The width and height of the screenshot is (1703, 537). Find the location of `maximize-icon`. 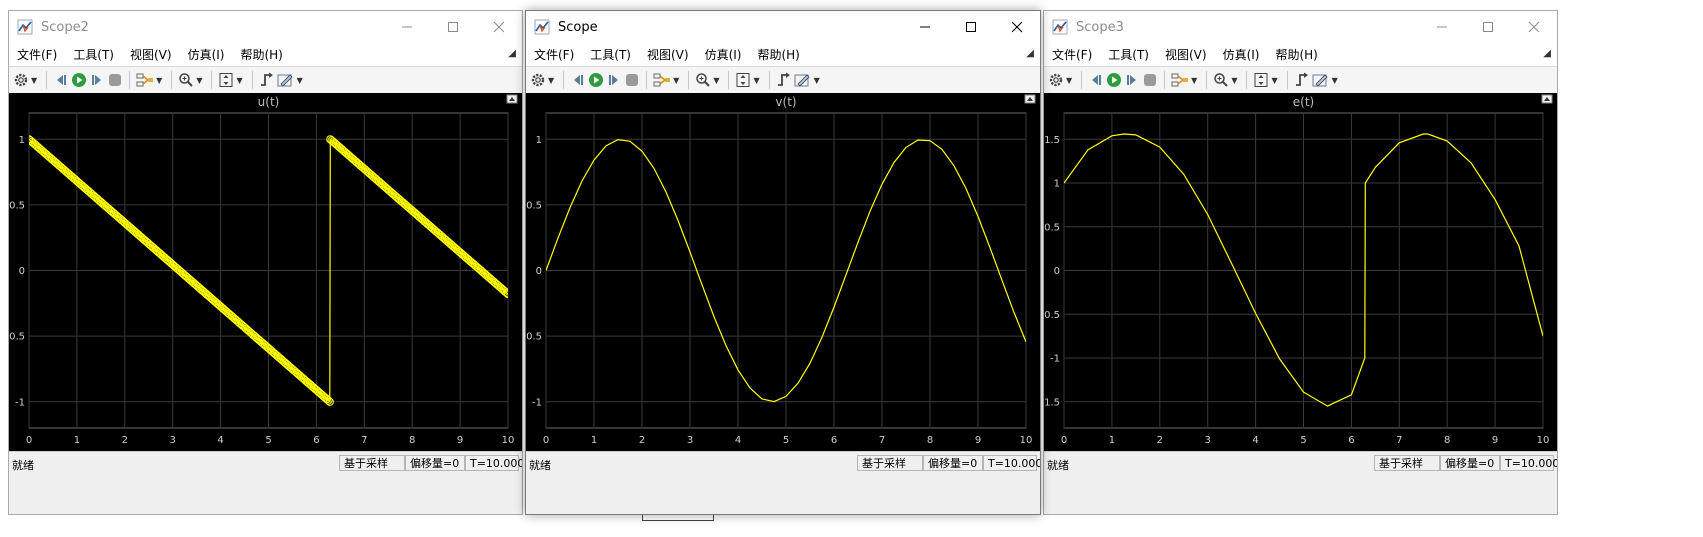

maximize-icon is located at coordinates (1488, 27).